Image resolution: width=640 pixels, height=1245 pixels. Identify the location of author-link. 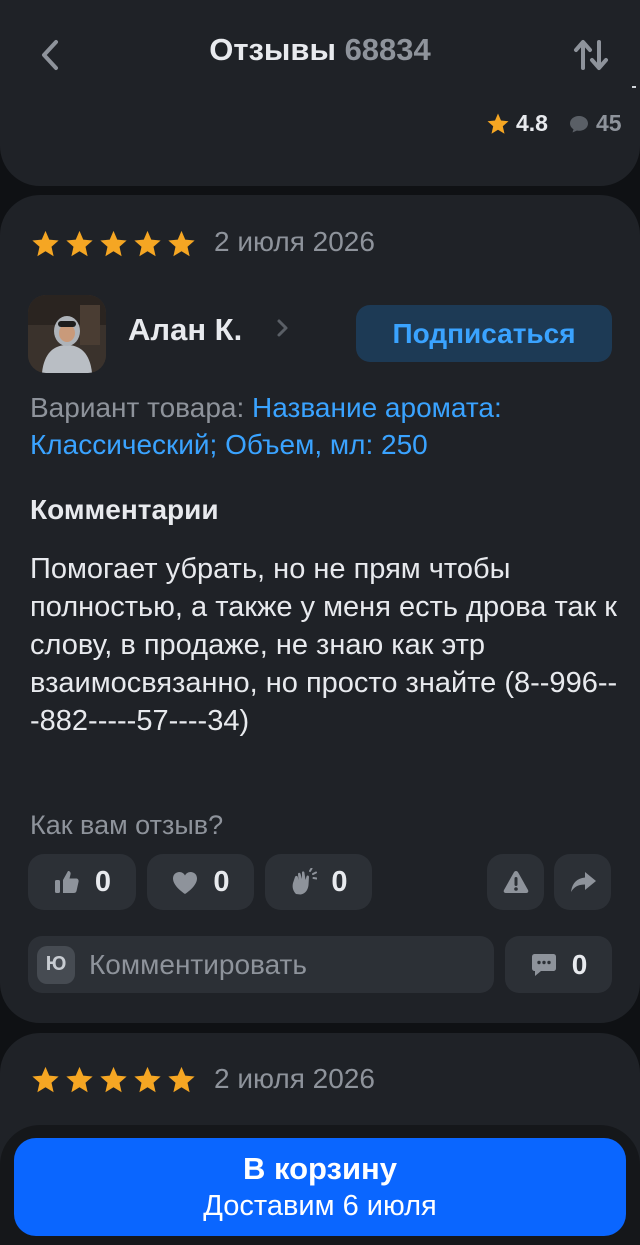
(283, 330).